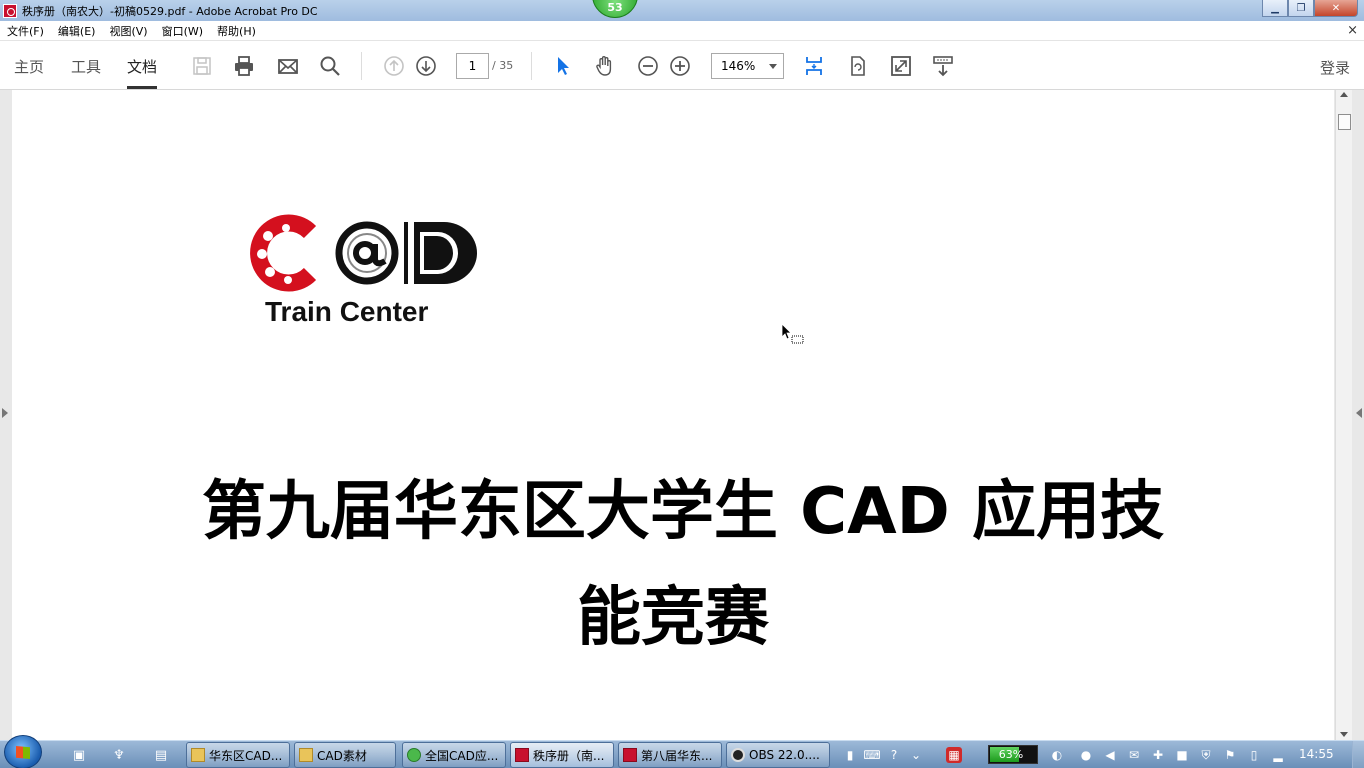  I want to click on rotate-page-icon, so click(858, 66).